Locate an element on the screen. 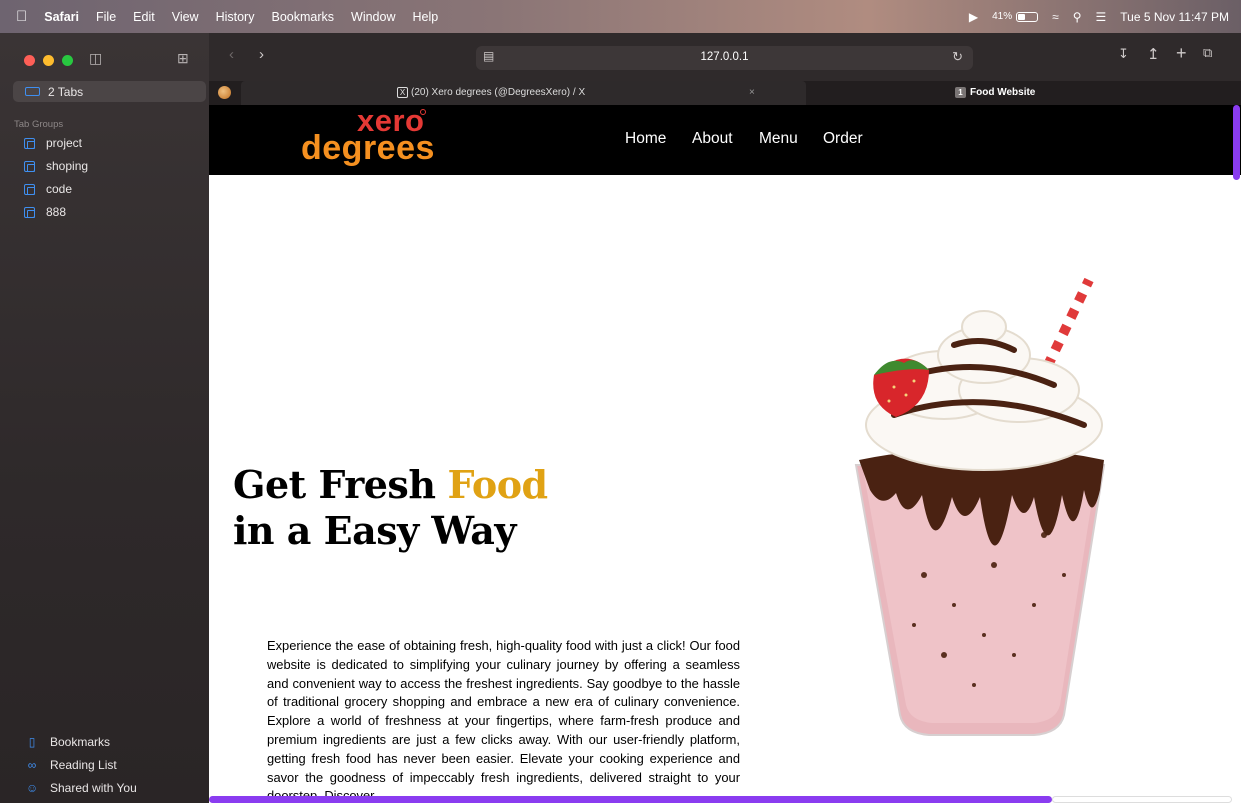 This screenshot has width=1241, height=803. hero-highlight: Food is located at coordinates (497, 484).